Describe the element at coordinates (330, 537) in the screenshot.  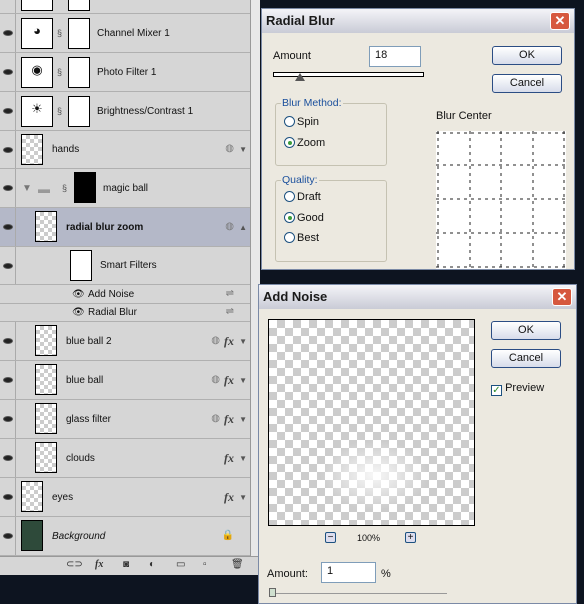
I see `zoom-out-button: −` at that location.